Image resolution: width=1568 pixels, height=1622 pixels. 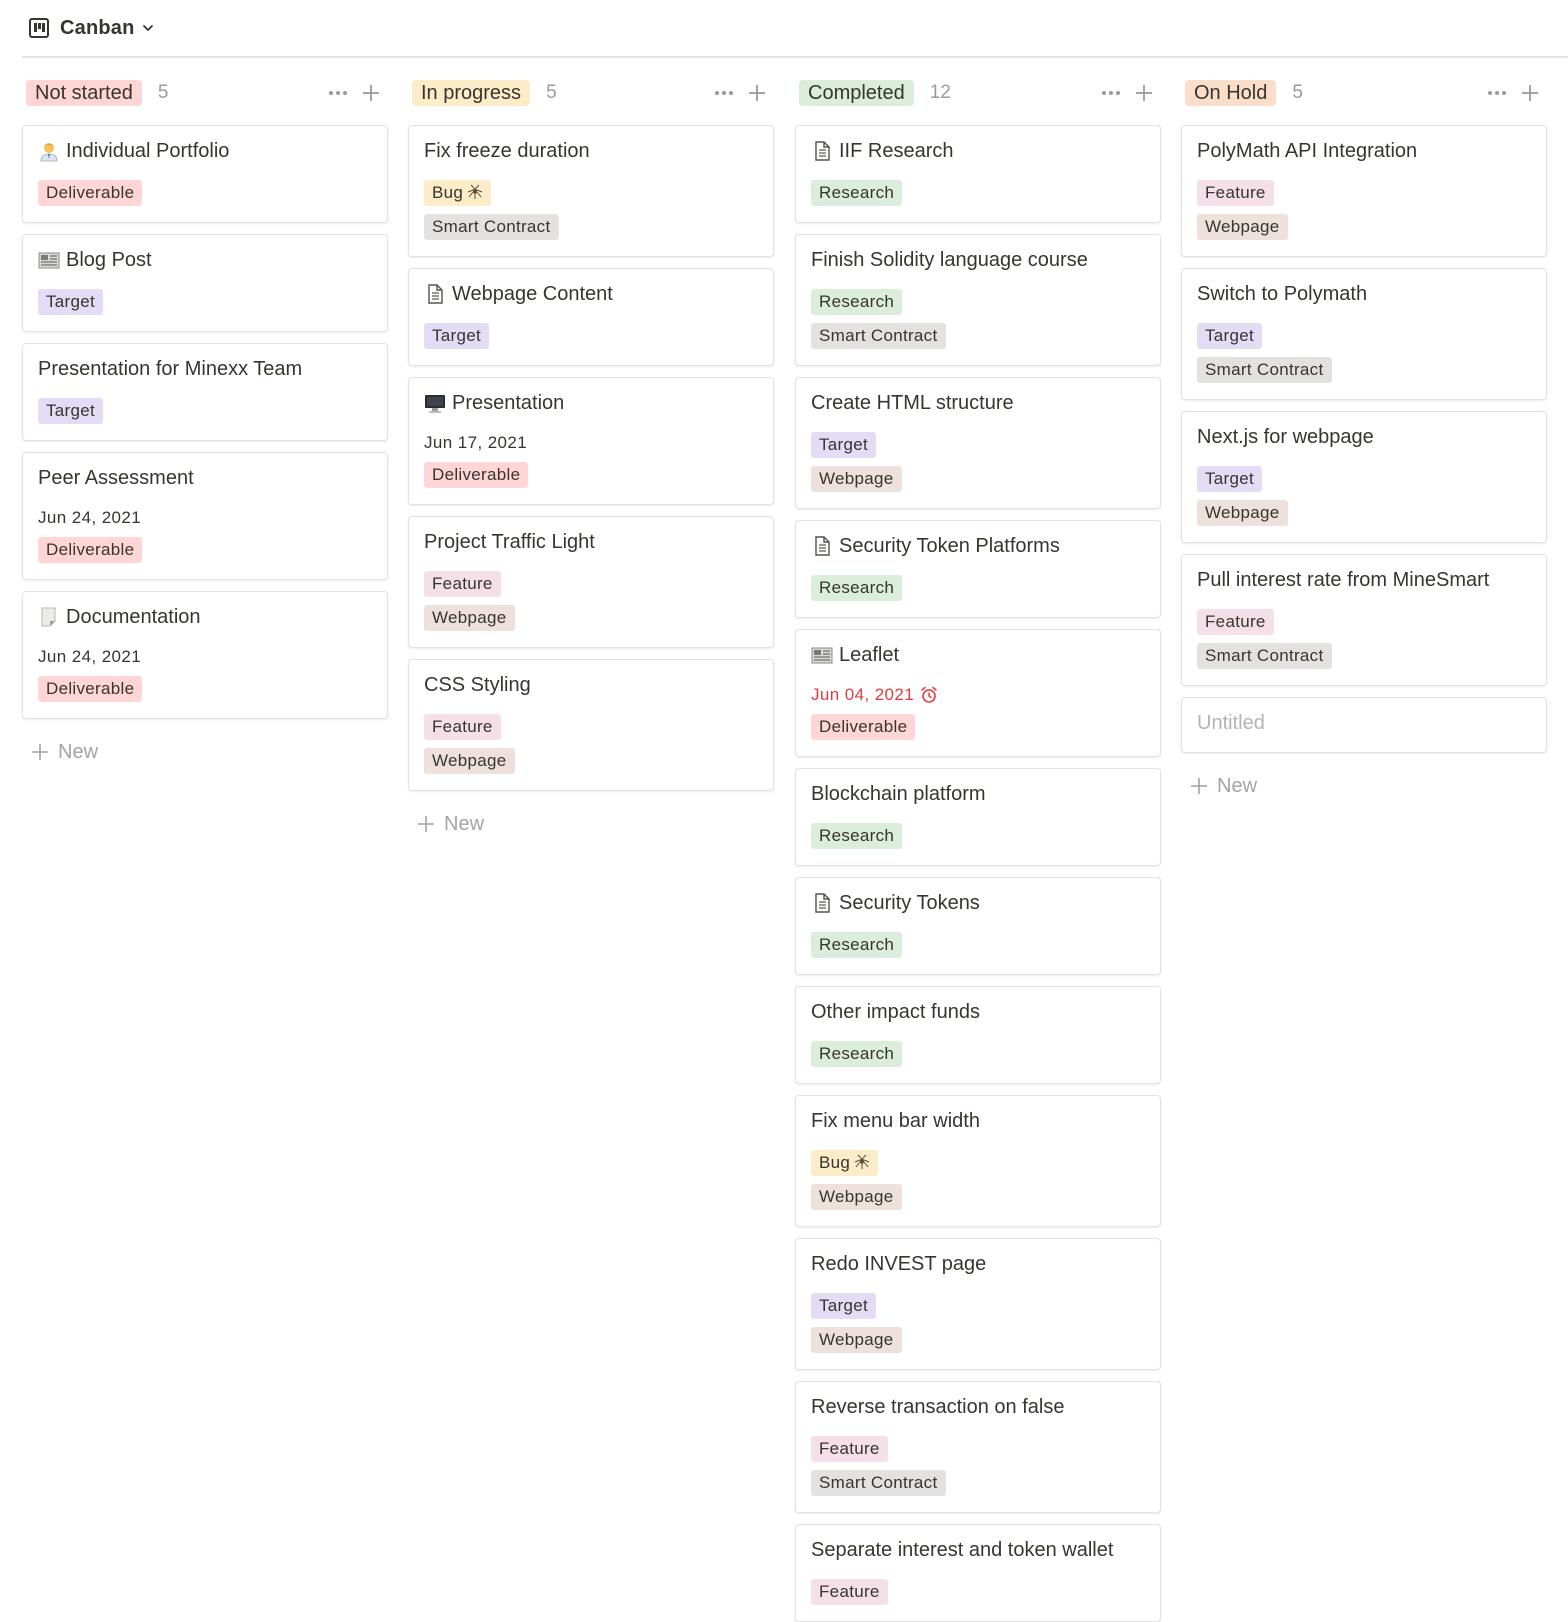 What do you see at coordinates (978, 93) in the screenshot?
I see `column-header: Completed 12` at bounding box center [978, 93].